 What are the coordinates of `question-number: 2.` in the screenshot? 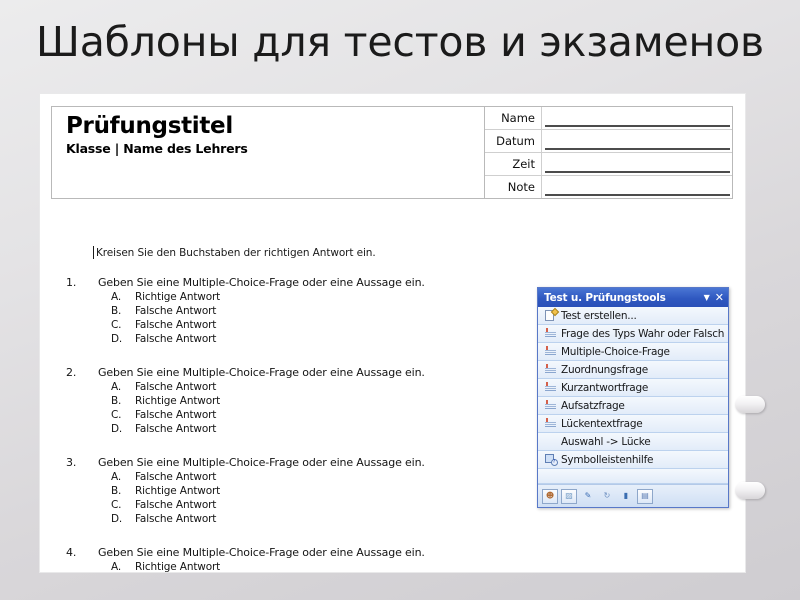 It's located at (71, 372).